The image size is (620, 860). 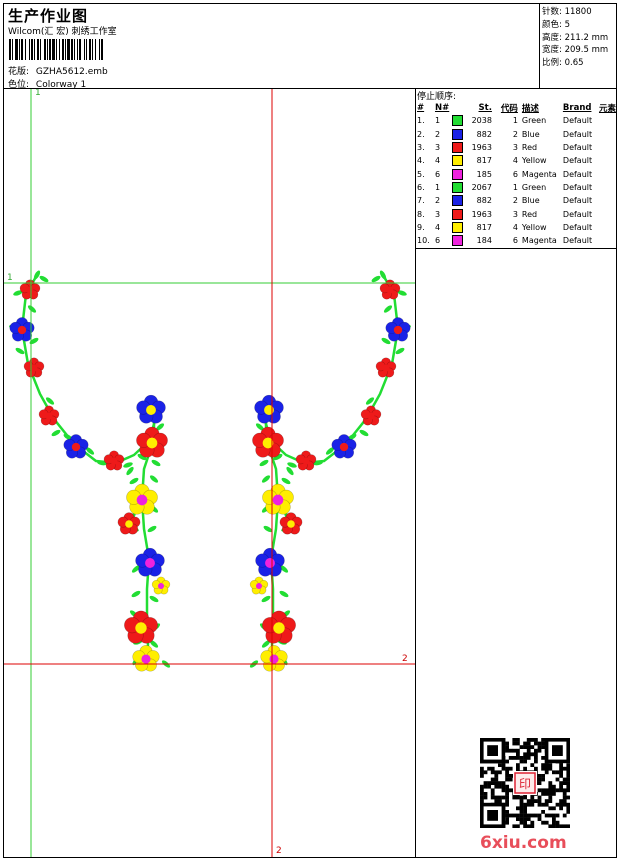 What do you see at coordinates (437, 187) in the screenshot?
I see `row-needle: 1` at bounding box center [437, 187].